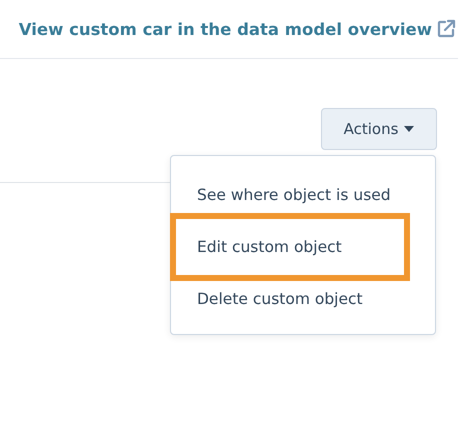 The width and height of the screenshot is (474, 428). I want to click on actions-button: Actions, so click(379, 129).